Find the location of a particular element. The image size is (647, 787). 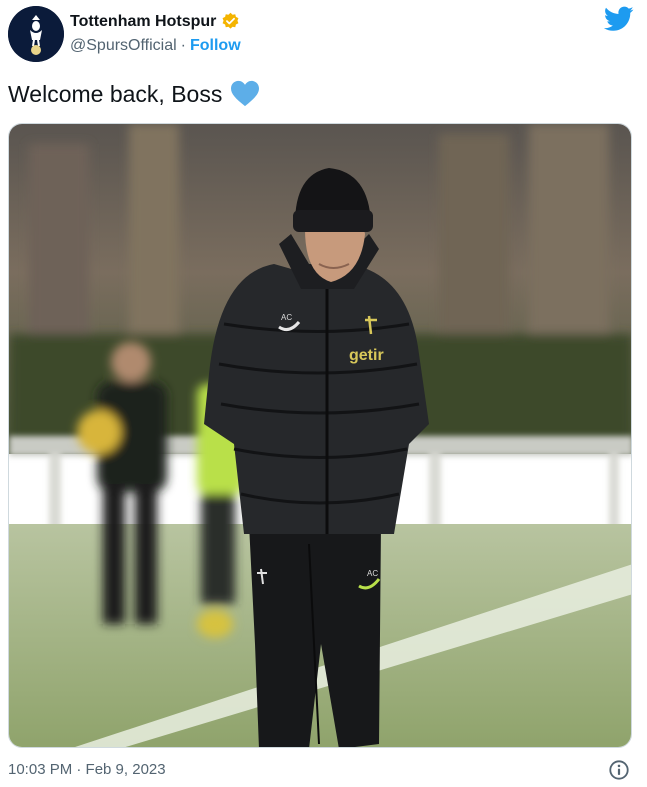

verified-badge-icon is located at coordinates (230, 20).